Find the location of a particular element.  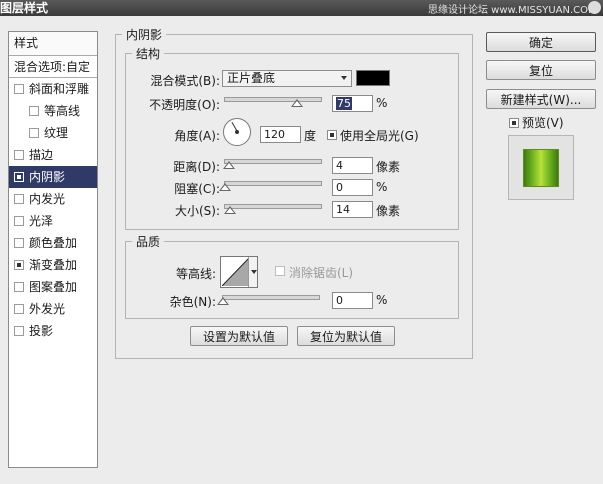

opacity-percent: % is located at coordinates (382, 103).